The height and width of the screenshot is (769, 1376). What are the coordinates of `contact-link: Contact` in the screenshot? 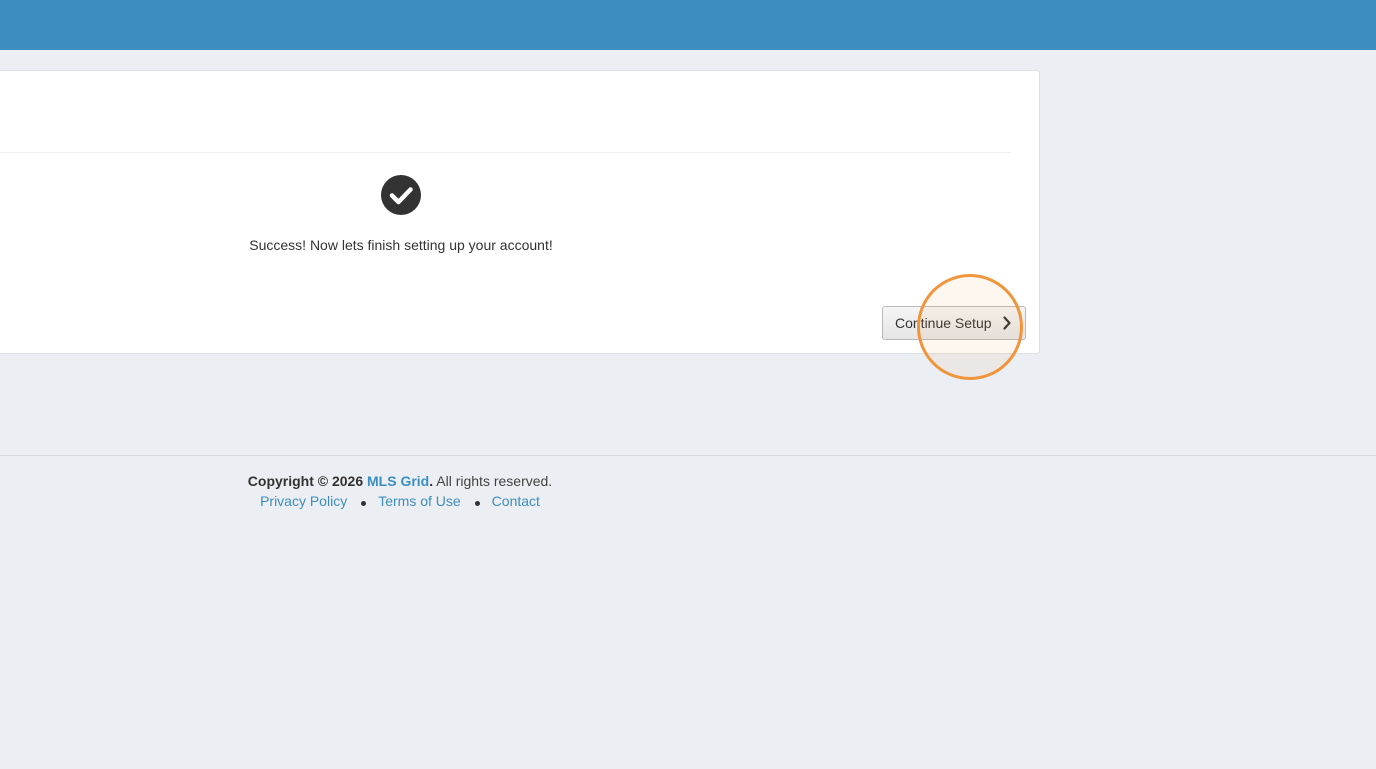 It's located at (516, 501).